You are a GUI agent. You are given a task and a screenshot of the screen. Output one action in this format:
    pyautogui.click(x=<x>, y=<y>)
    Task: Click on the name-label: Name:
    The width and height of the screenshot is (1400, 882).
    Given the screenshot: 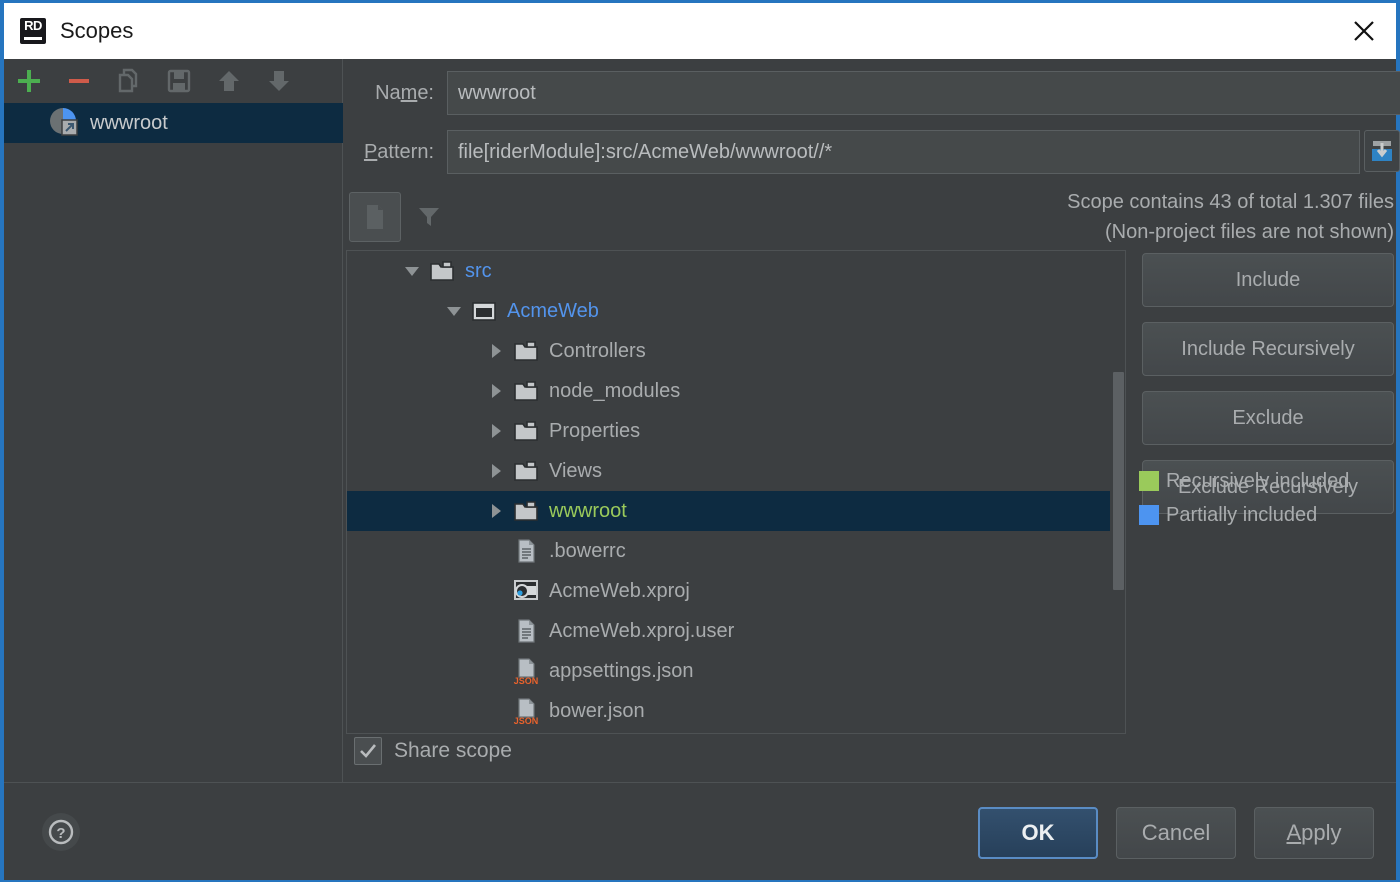 What is the action you would take?
    pyautogui.click(x=404, y=92)
    